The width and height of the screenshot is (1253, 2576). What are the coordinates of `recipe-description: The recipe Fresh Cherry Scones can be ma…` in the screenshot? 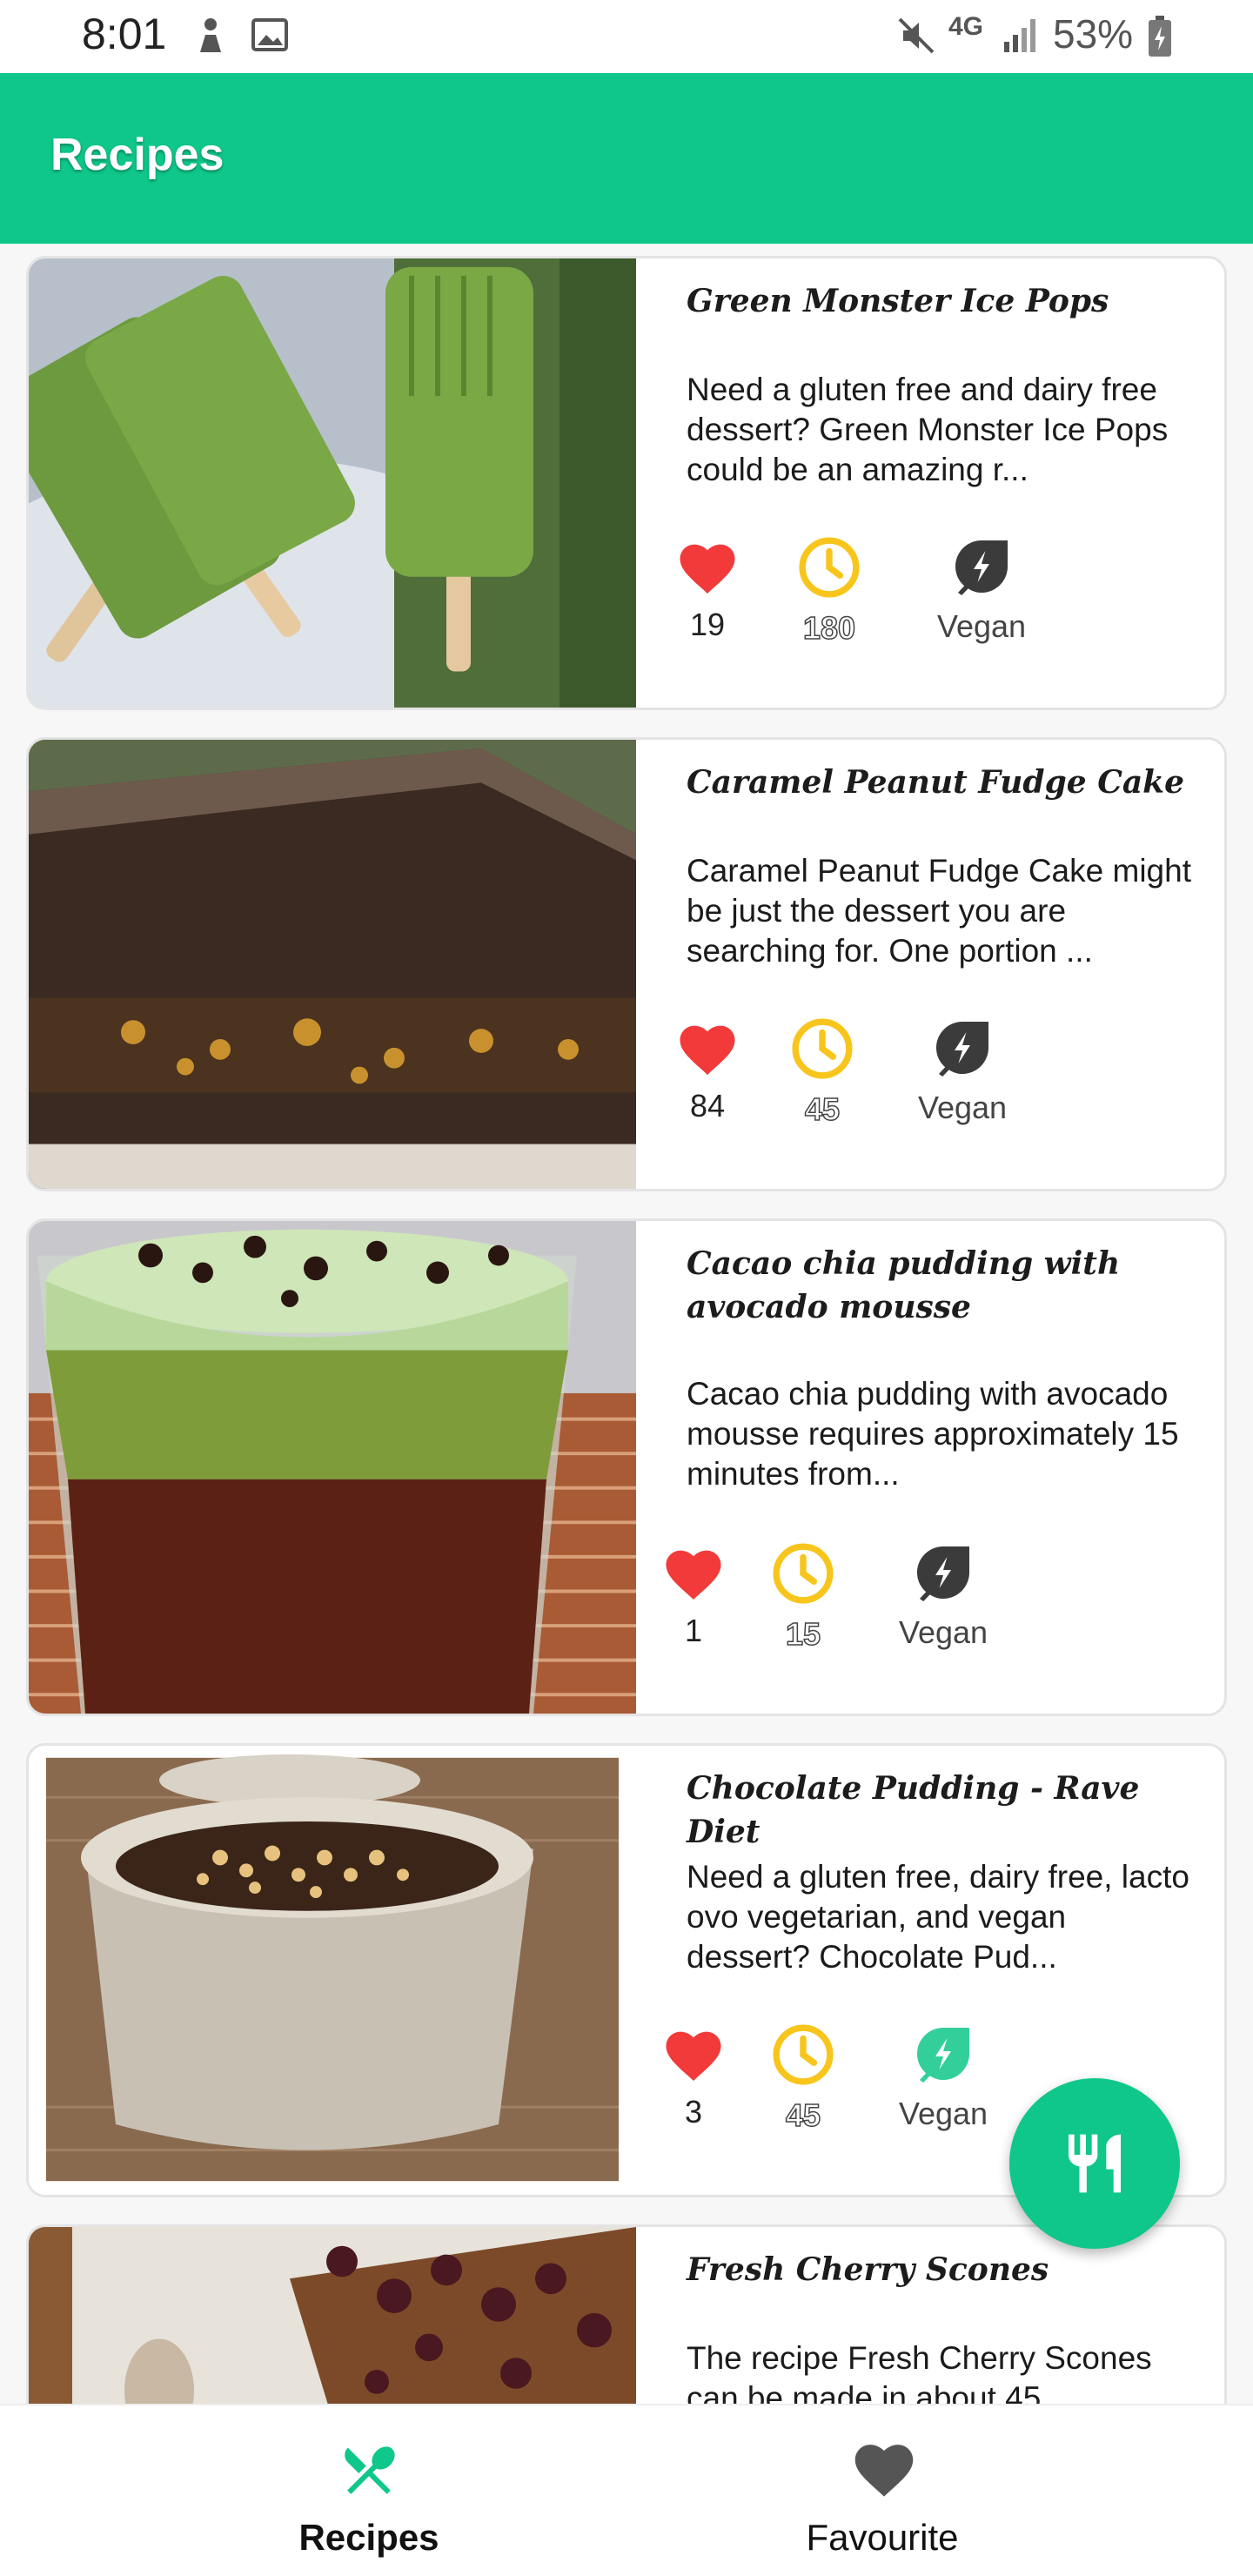 It's located at (919, 2372).